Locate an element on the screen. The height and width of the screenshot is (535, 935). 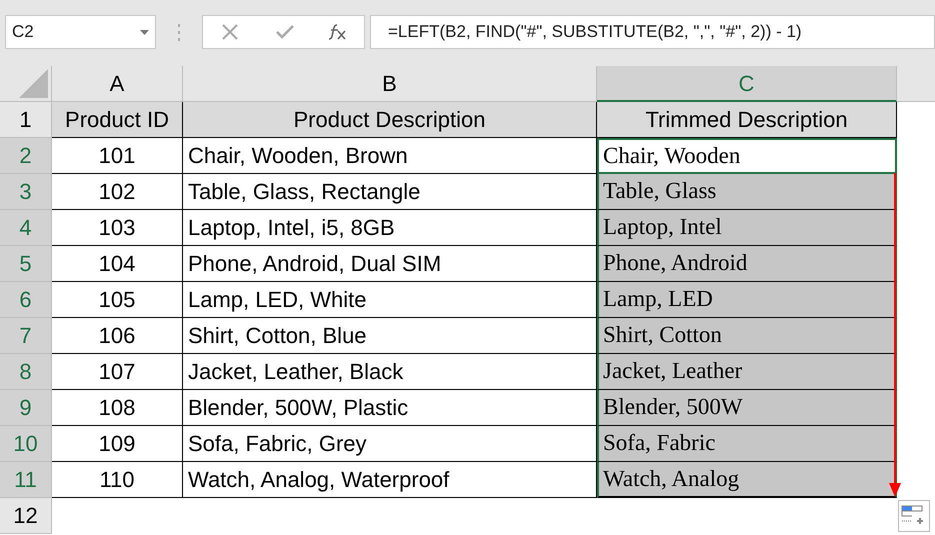
row-header: 12 is located at coordinates (26, 516).